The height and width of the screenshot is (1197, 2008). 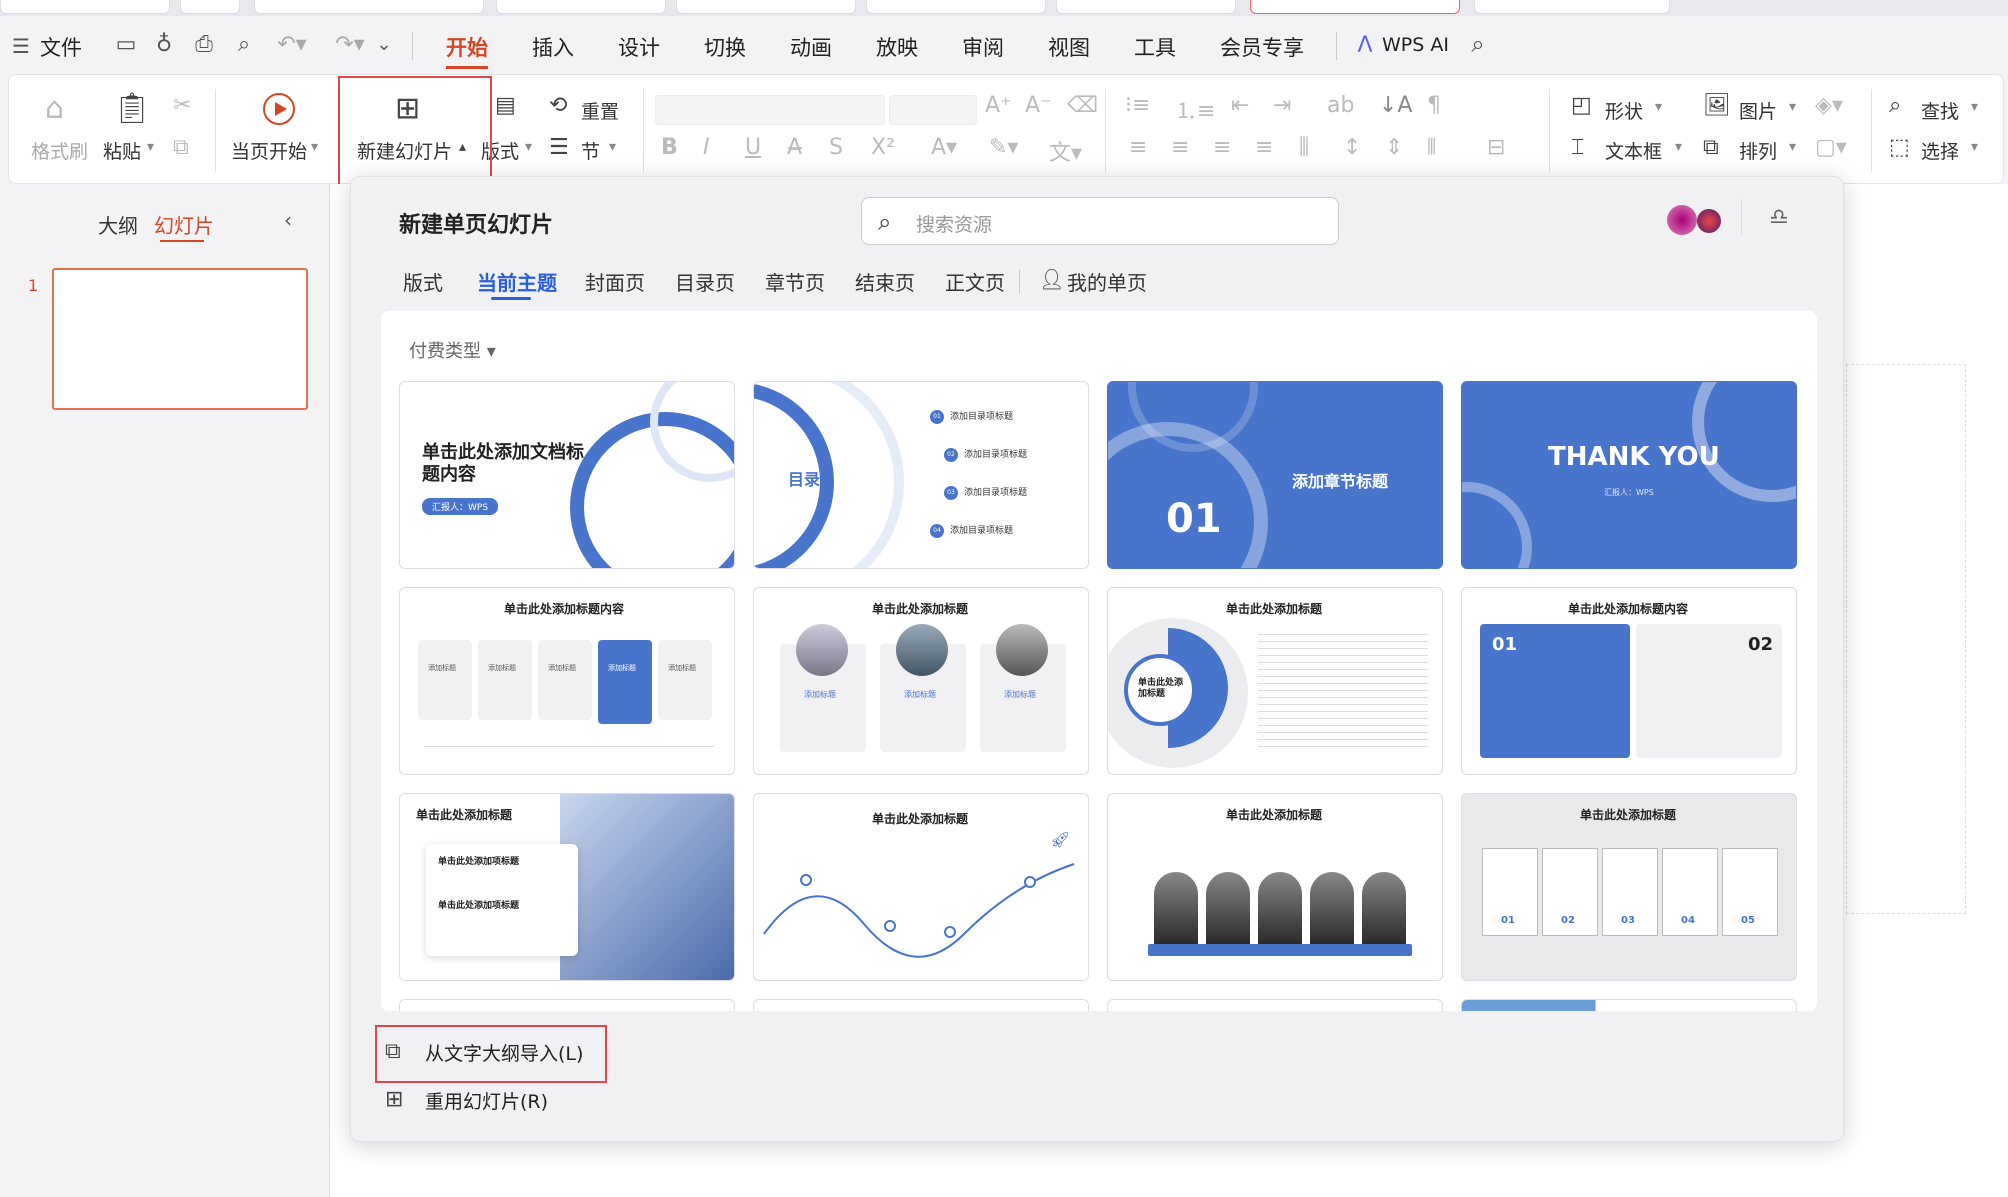 What do you see at coordinates (486, 1100) in the screenshot?
I see `reuse-slides-item: 重用幻灯片(R)` at bounding box center [486, 1100].